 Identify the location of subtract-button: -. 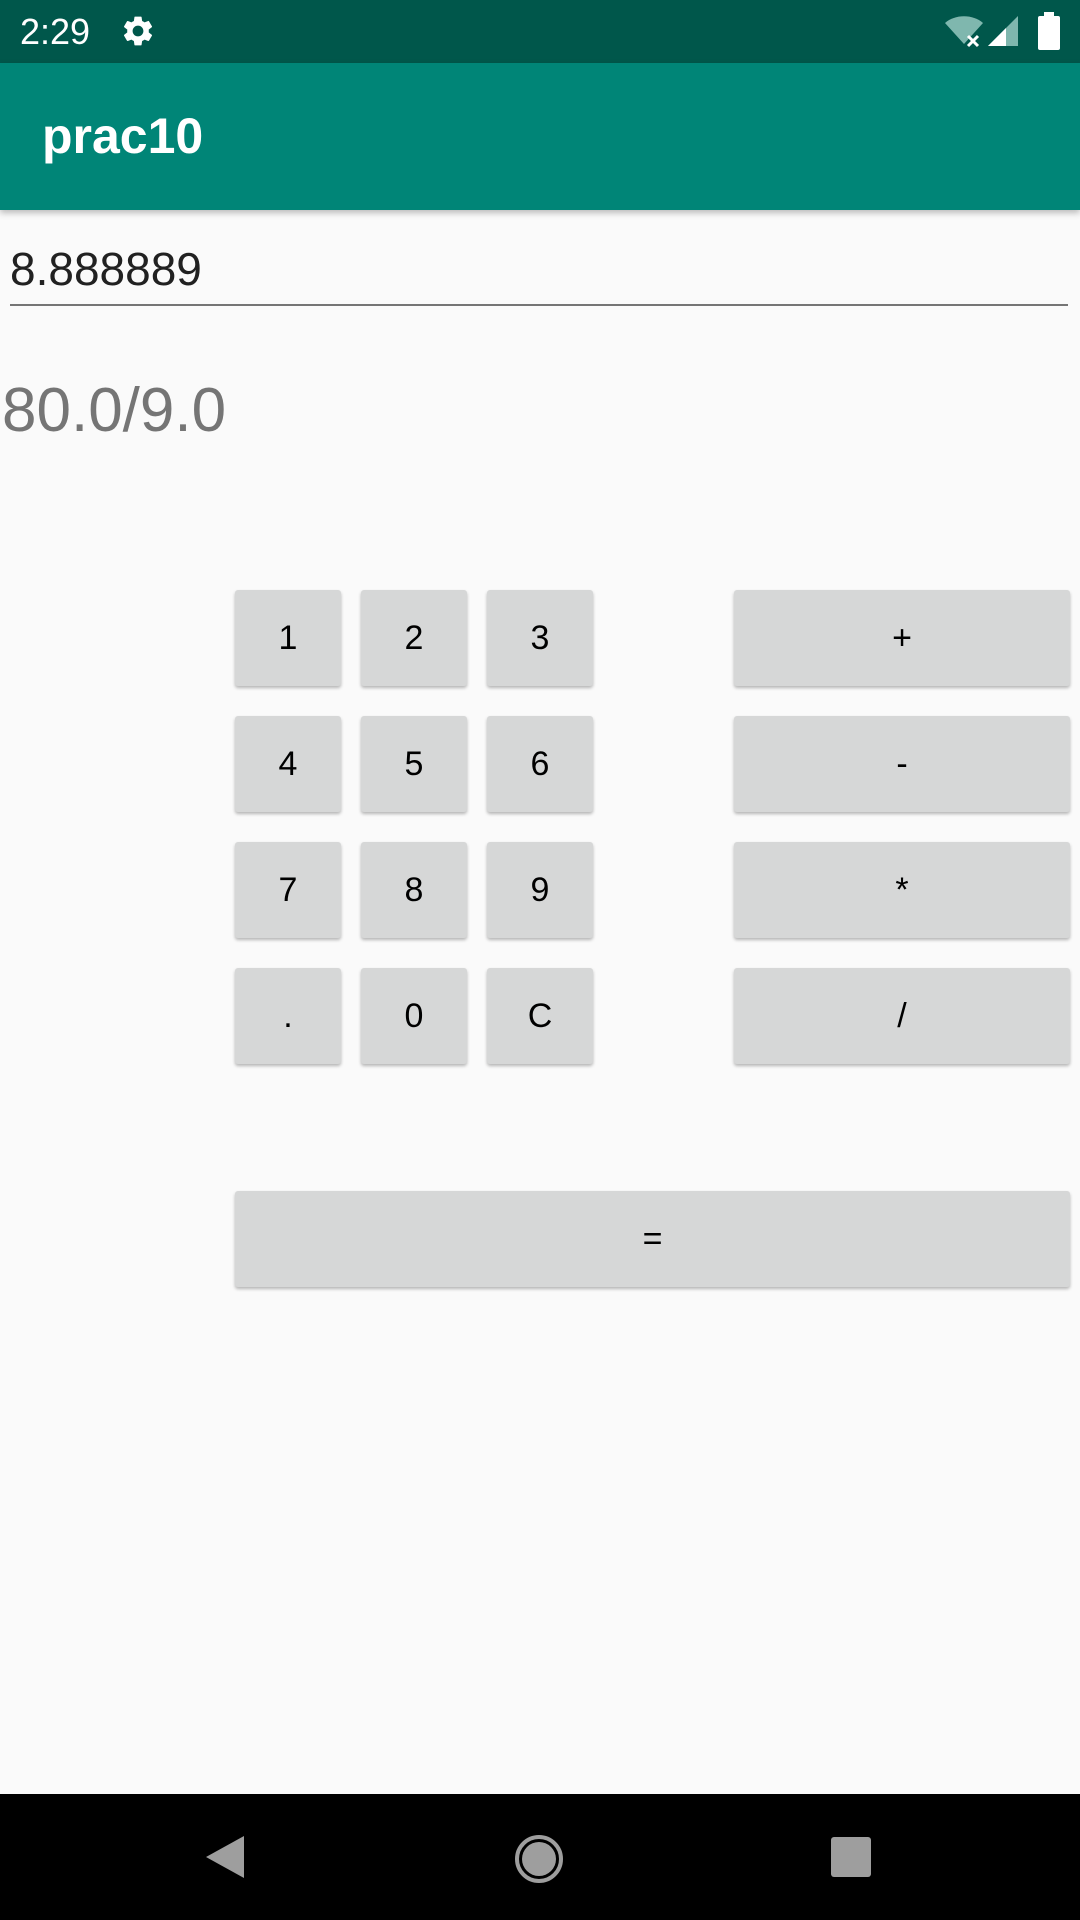
(902, 764).